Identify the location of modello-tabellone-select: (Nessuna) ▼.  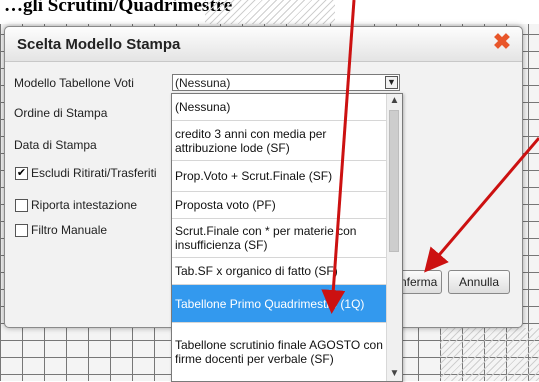
(286, 82).